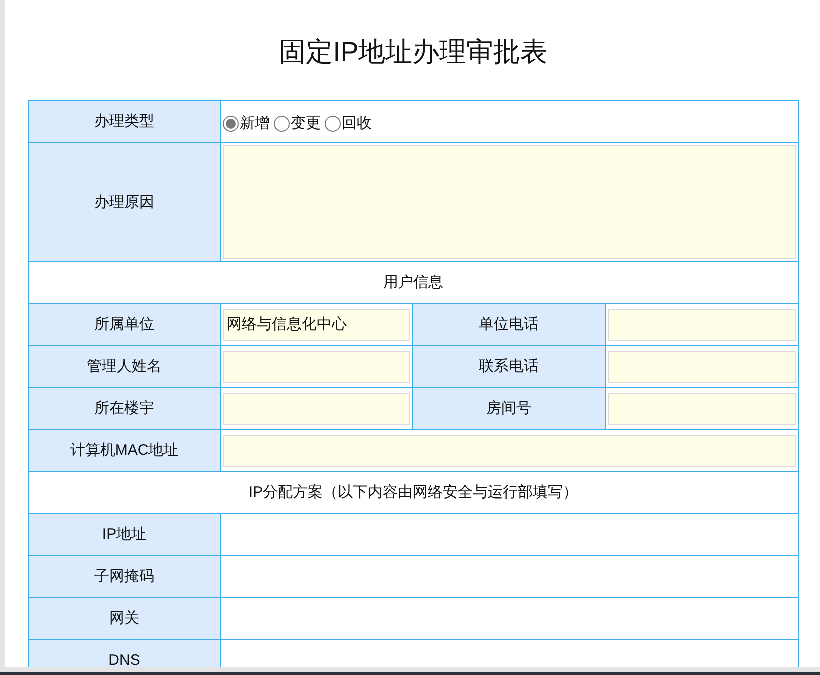 Image resolution: width=820 pixels, height=675 pixels. What do you see at coordinates (413, 493) in the screenshot?
I see `section-heading: IP分配方案（以下内容由网络安全与运行部填写）` at bounding box center [413, 493].